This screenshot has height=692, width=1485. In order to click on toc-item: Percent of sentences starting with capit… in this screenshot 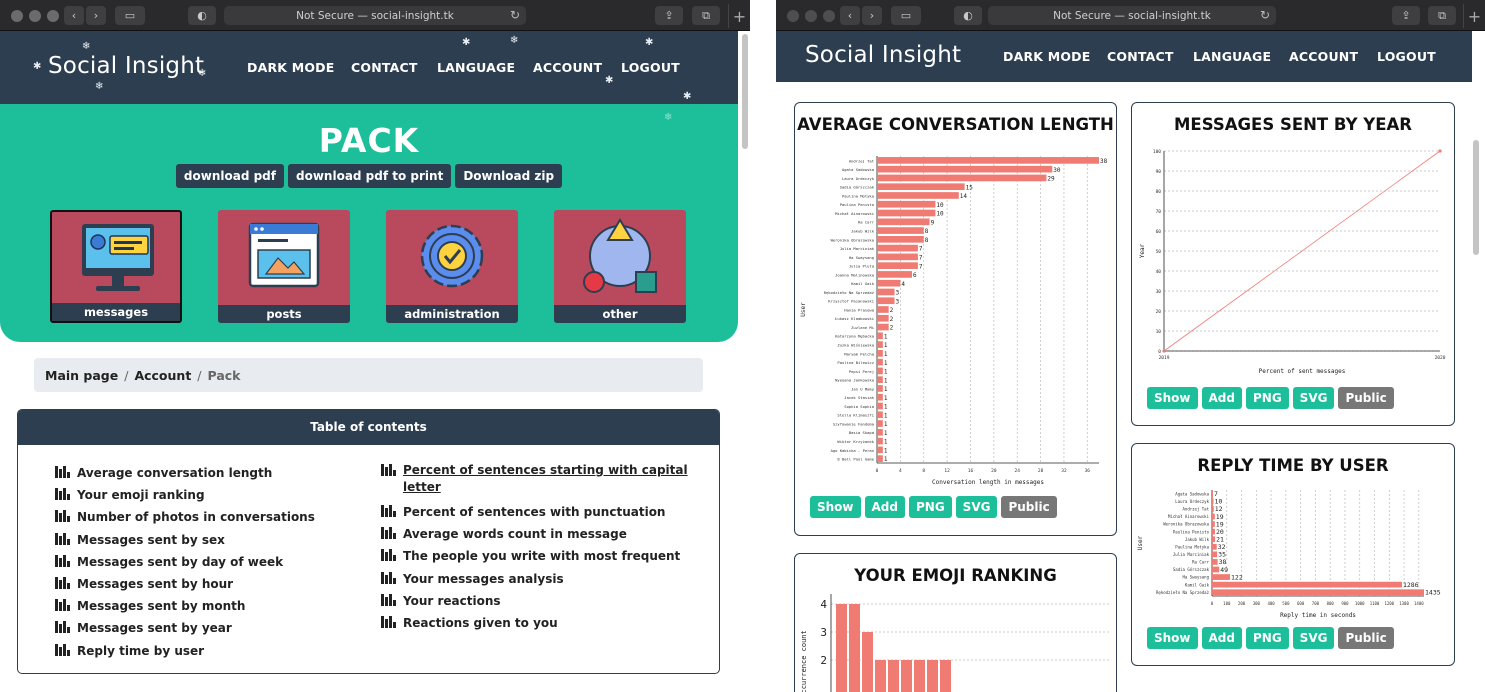, I will do `click(534, 470)`.